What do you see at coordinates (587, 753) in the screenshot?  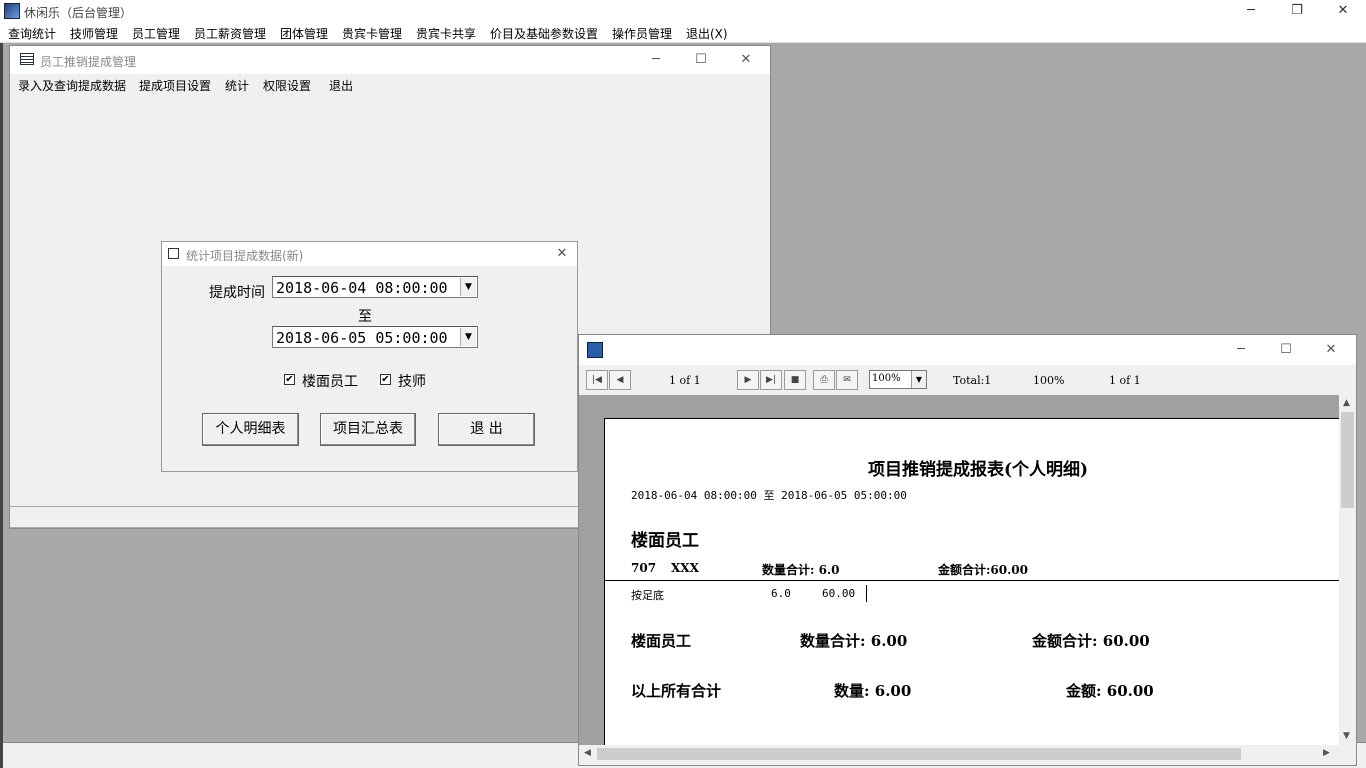 I see `scroll-left-icon: ◀` at bounding box center [587, 753].